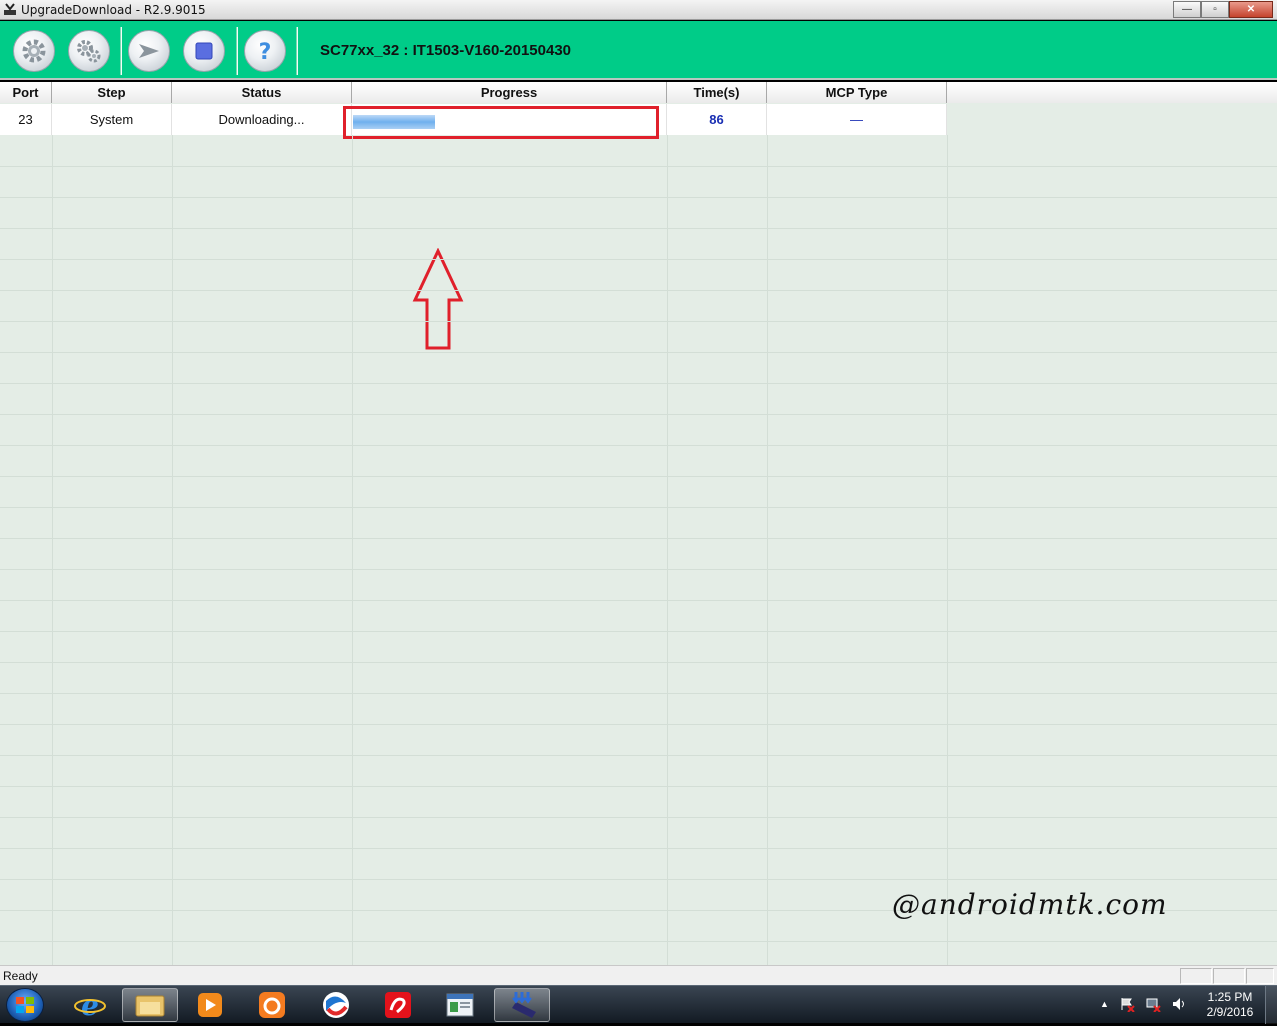 The height and width of the screenshot is (1026, 1277). I want to click on svg-text: e, so click(90, 1005).